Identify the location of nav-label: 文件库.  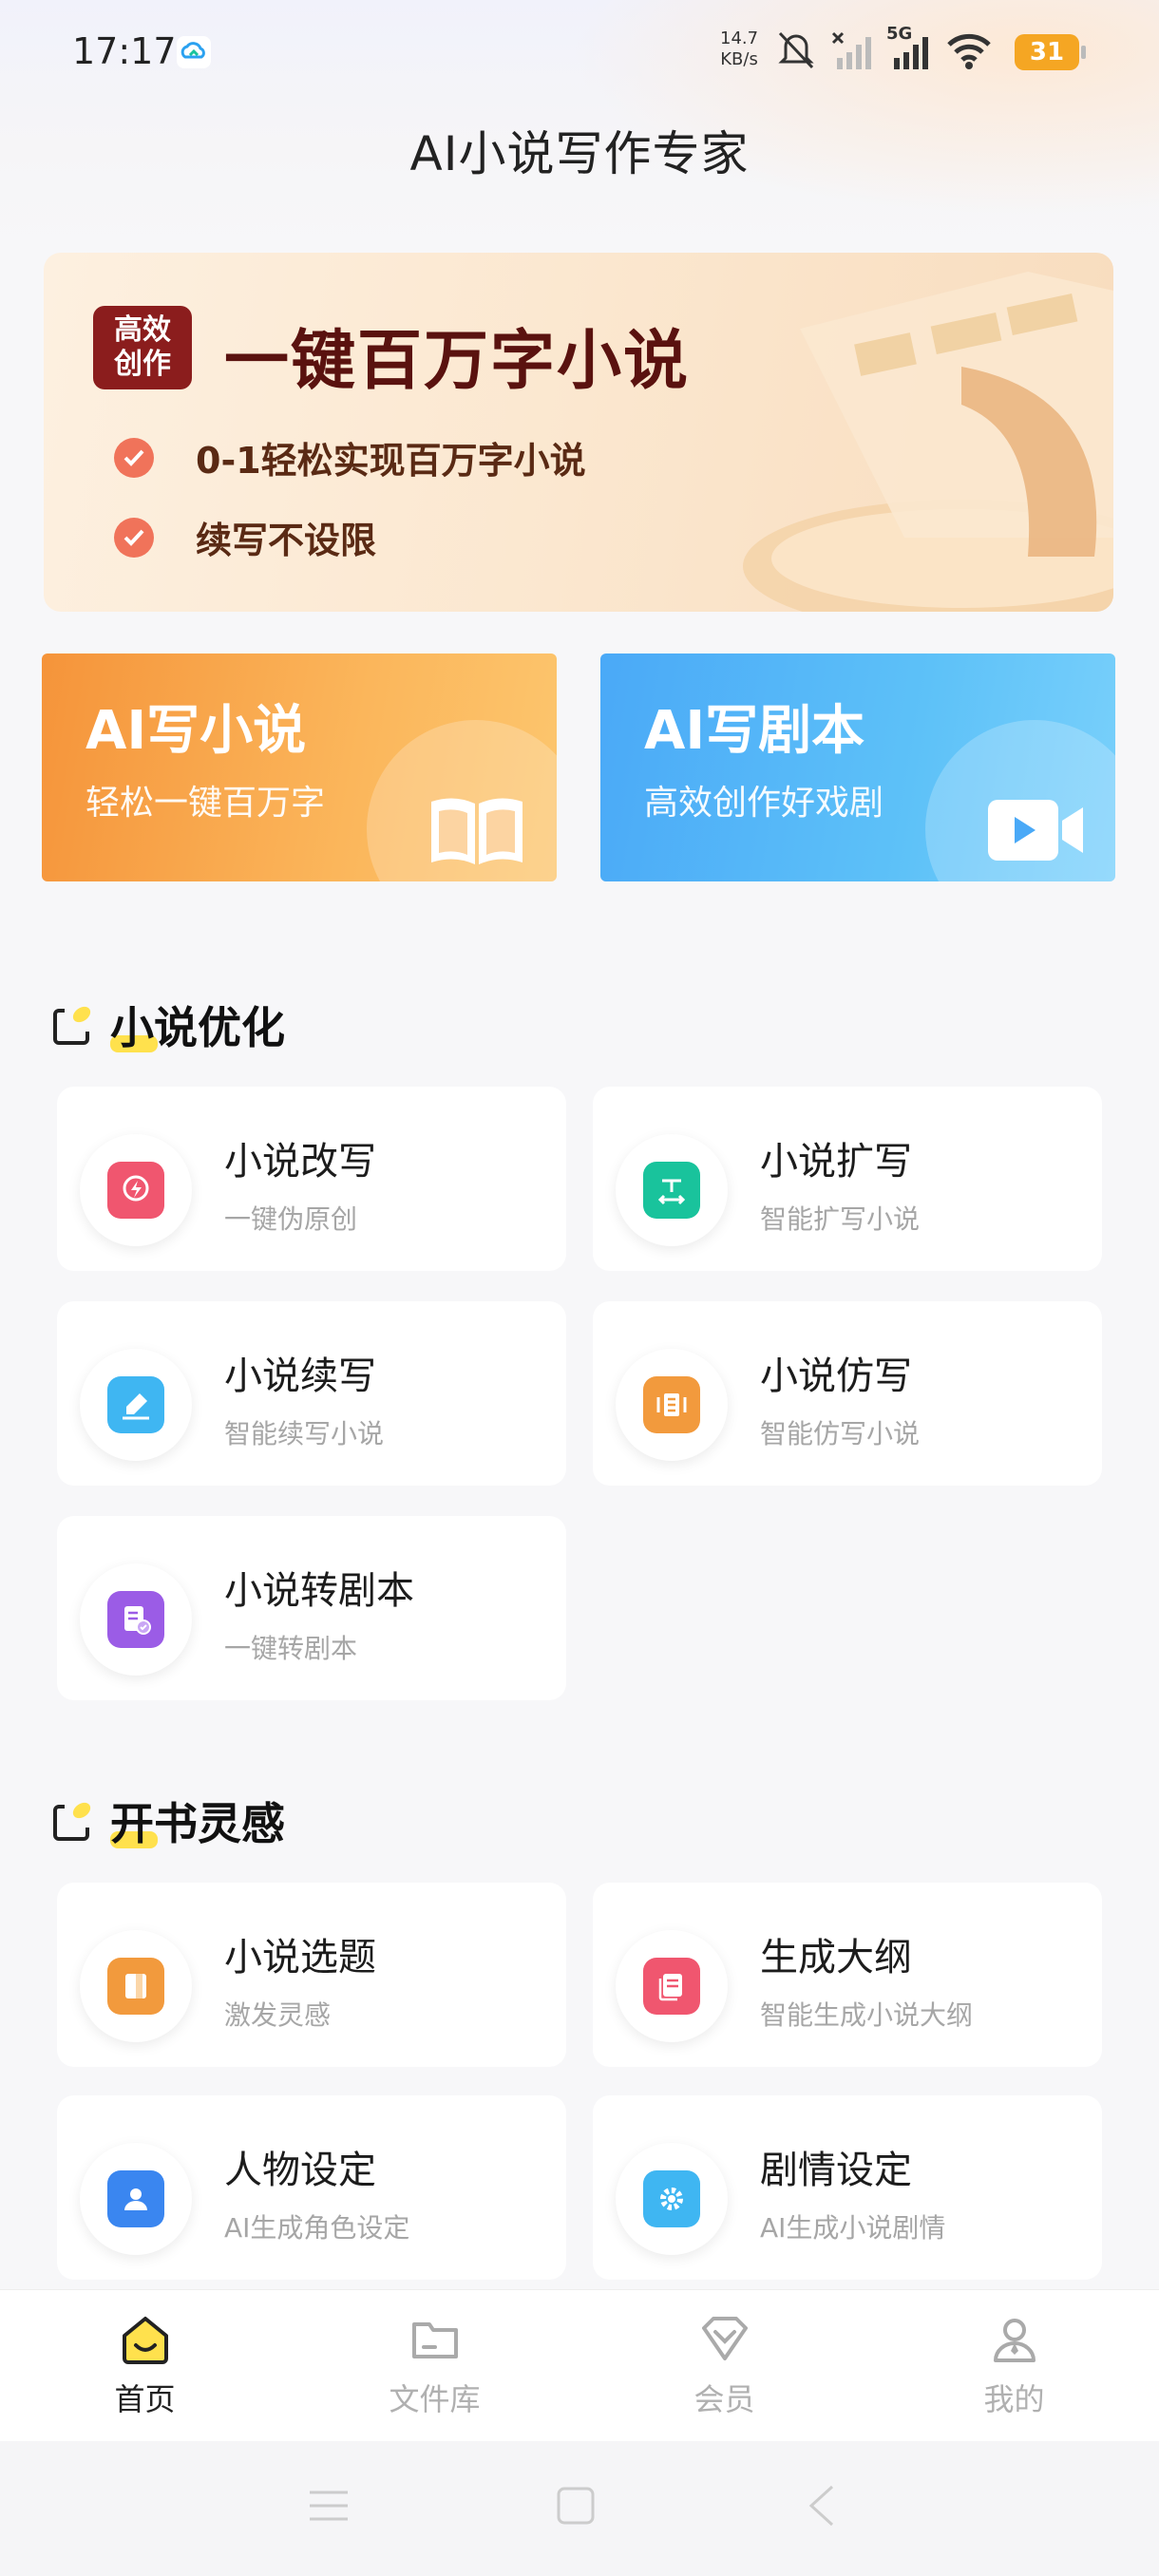
(435, 2399).